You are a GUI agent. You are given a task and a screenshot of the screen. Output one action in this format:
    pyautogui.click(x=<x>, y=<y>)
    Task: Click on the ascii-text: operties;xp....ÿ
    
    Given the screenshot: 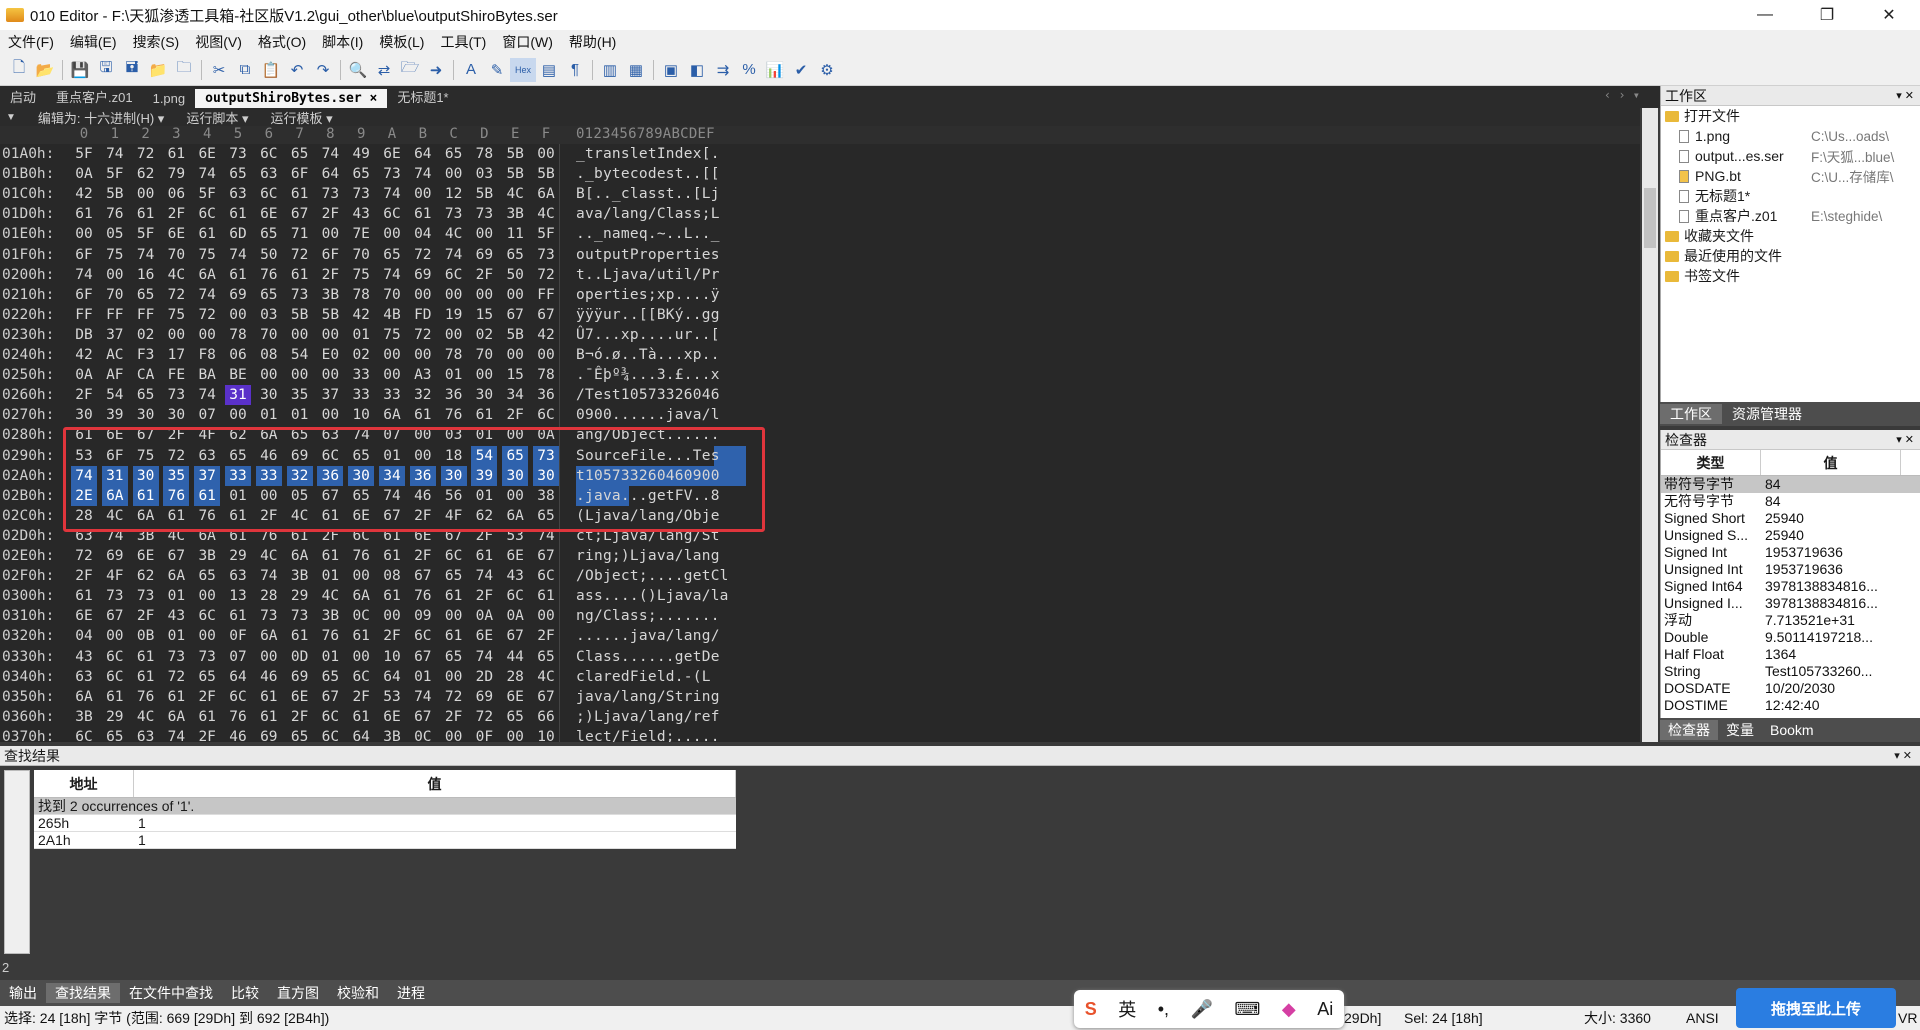 What is the action you would take?
    pyautogui.click(x=661, y=295)
    